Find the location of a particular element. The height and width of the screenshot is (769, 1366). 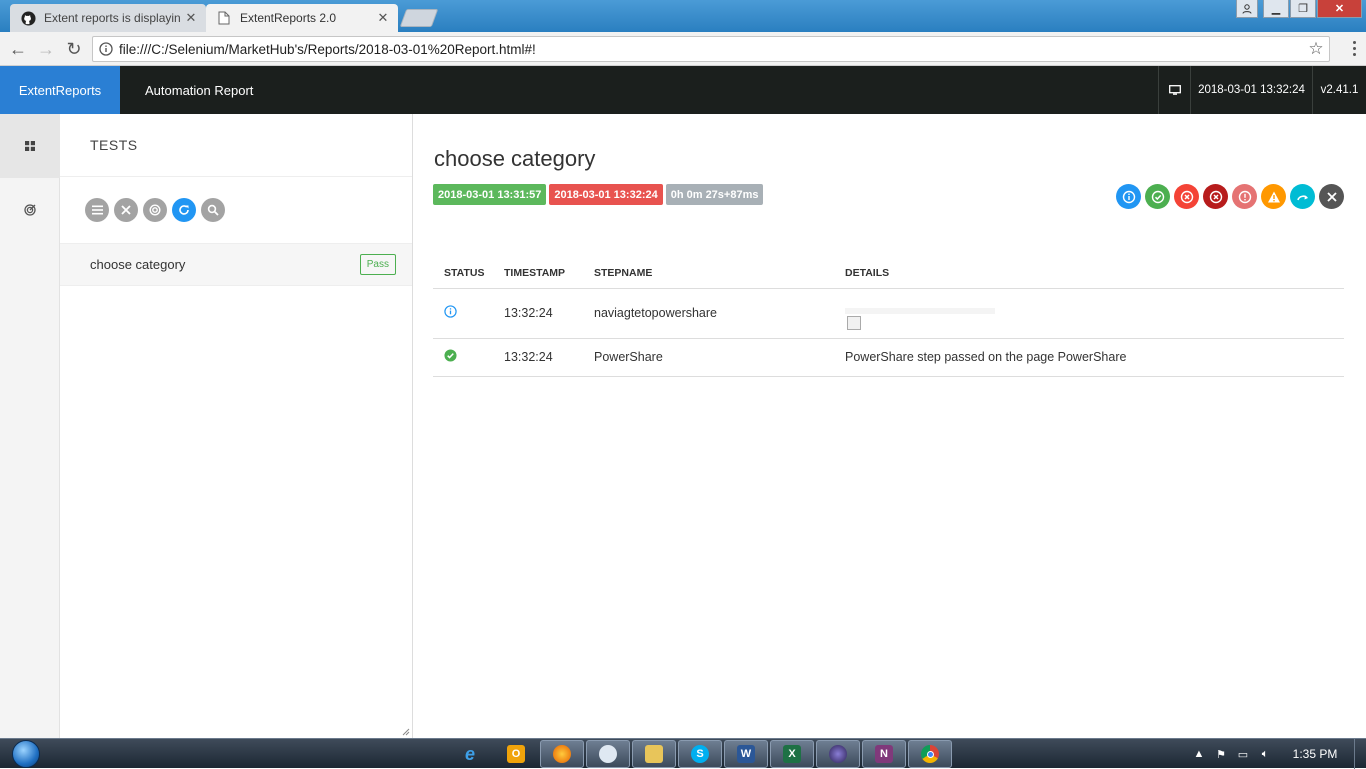

browser-tab-title: Extent reports is displayin is located at coordinates (112, 18).